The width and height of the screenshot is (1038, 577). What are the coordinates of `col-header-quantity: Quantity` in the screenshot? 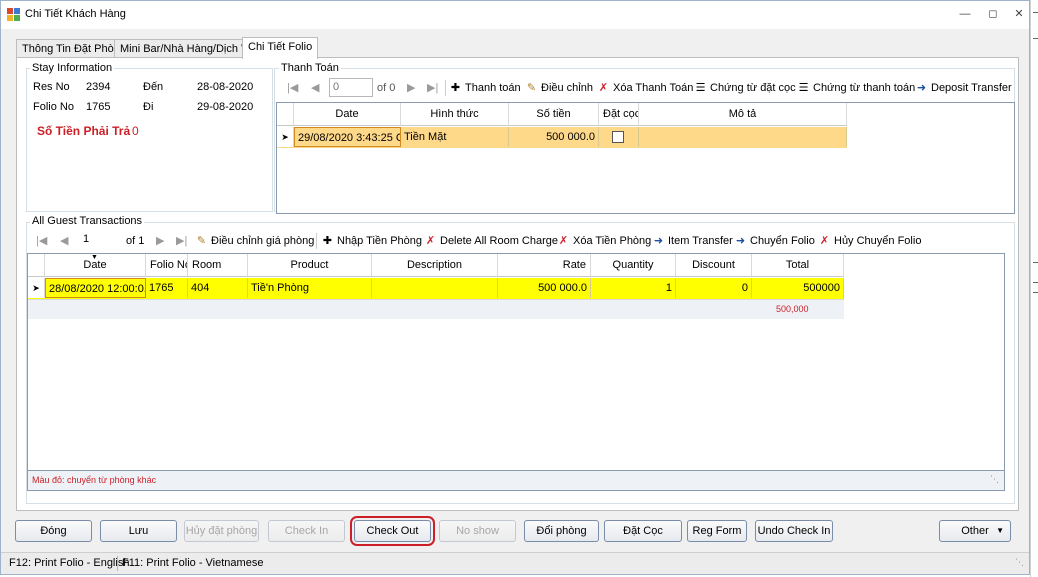 It's located at (633, 265).